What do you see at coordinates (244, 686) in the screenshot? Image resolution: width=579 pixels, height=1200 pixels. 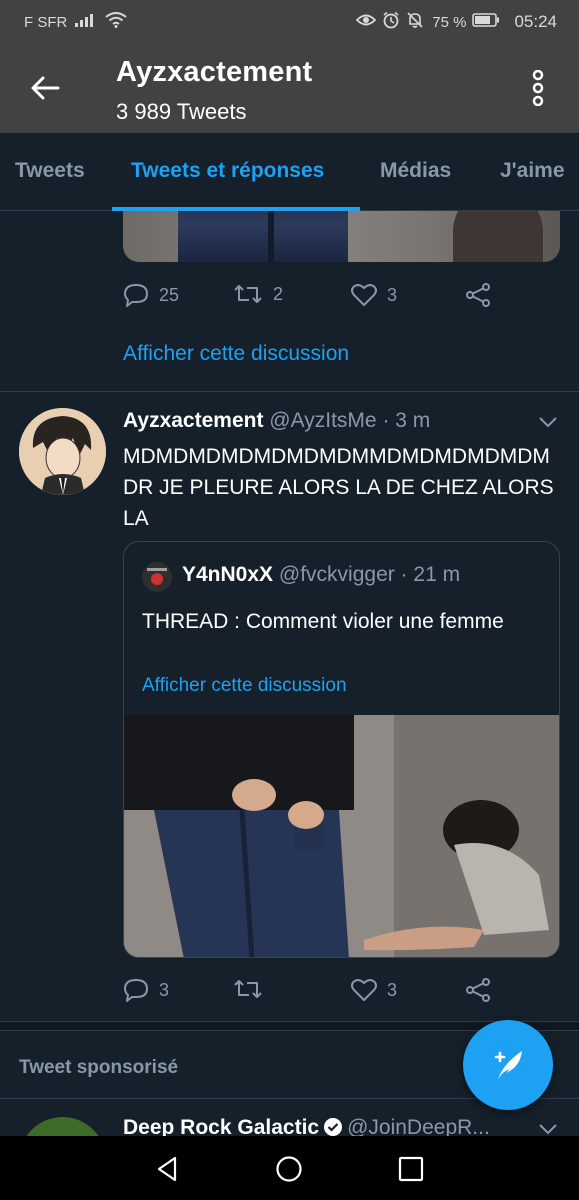 I see `quoted-show-thread-link: Afficher cette discussion` at bounding box center [244, 686].